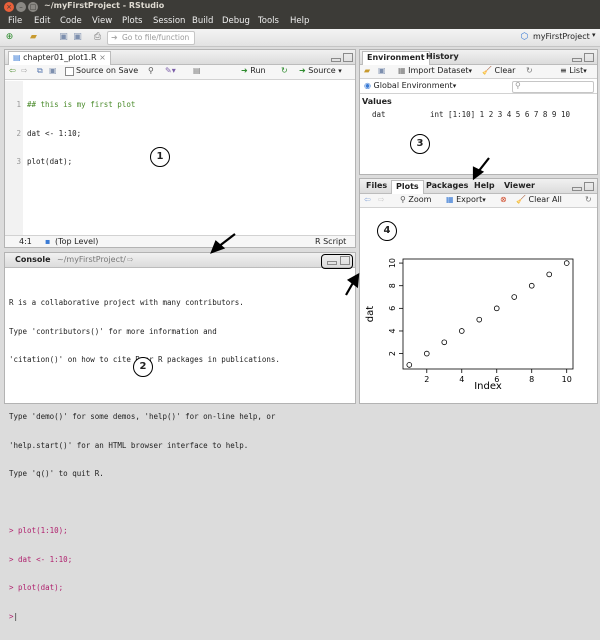 This screenshot has width=600, height=640. What do you see at coordinates (589, 57) in the screenshot?
I see `maximize-env-icon` at bounding box center [589, 57].